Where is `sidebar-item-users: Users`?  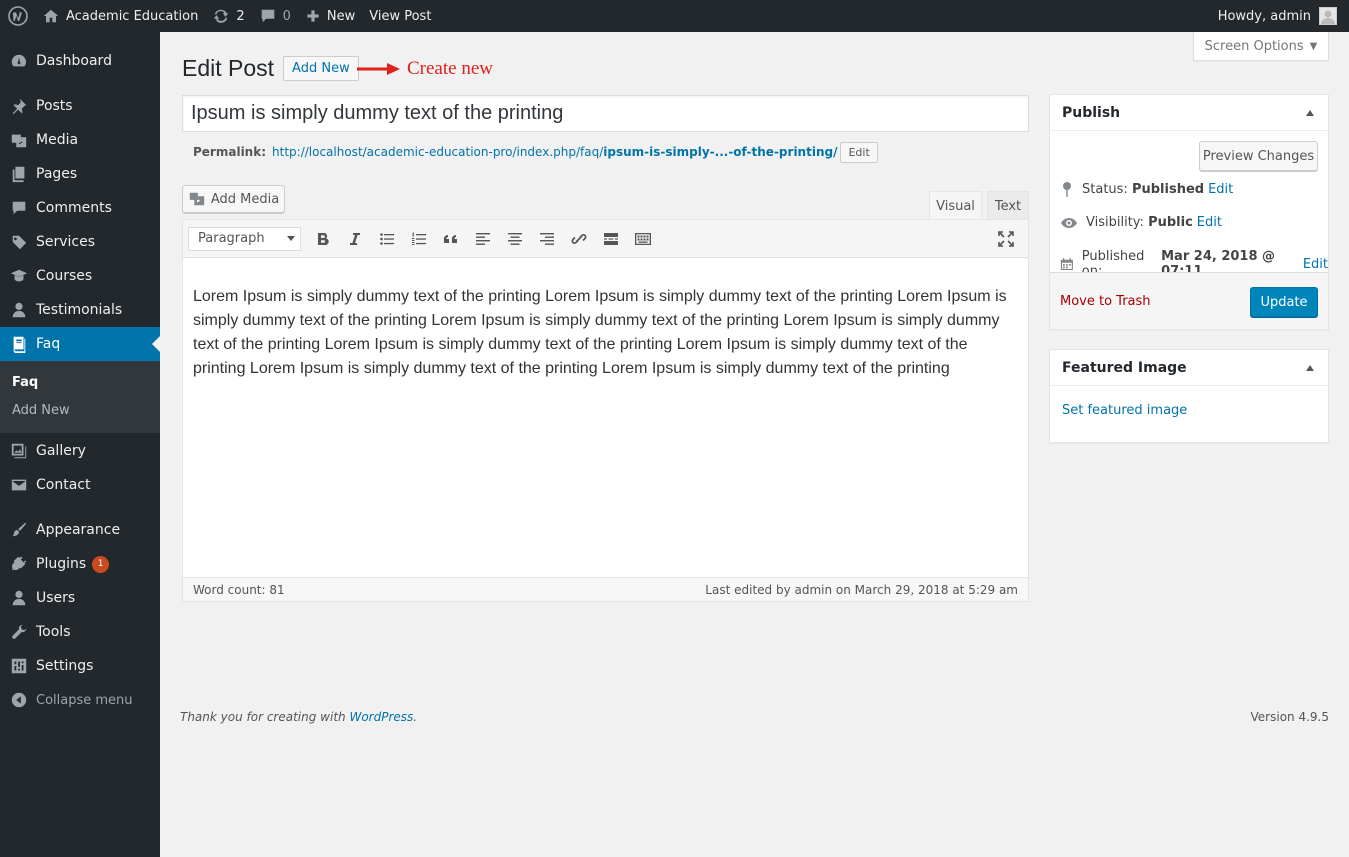 sidebar-item-users: Users is located at coordinates (80, 598).